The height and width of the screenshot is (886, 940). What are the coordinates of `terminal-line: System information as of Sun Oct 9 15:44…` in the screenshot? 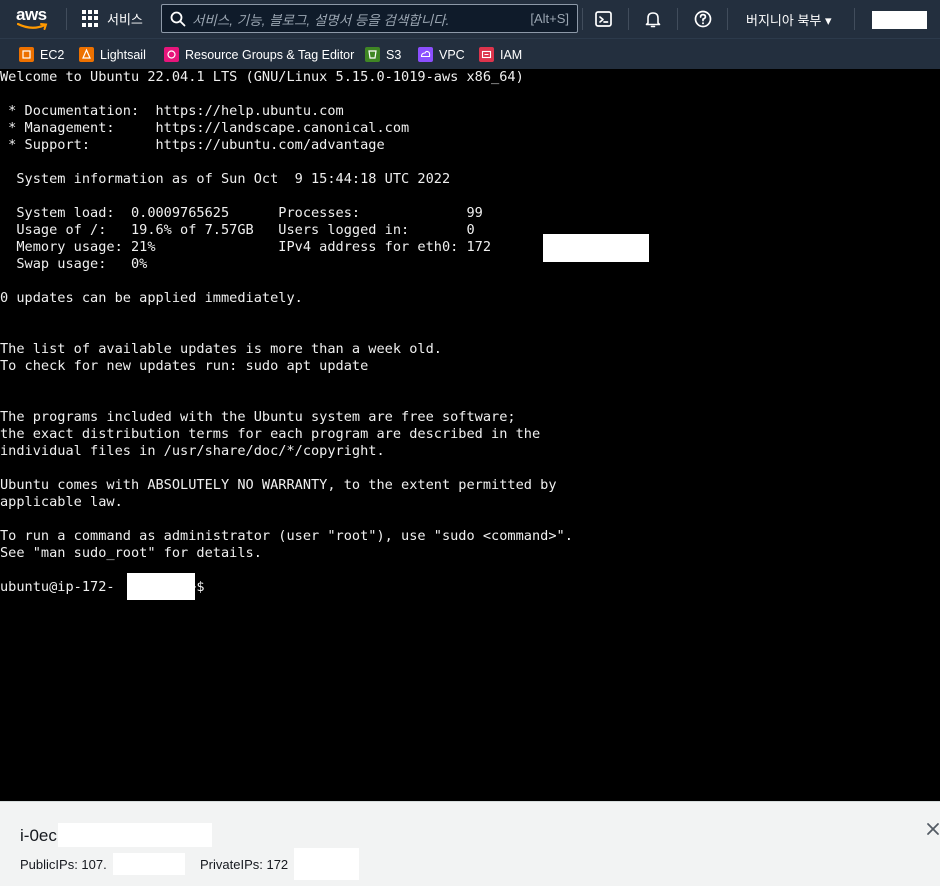 It's located at (225, 179).